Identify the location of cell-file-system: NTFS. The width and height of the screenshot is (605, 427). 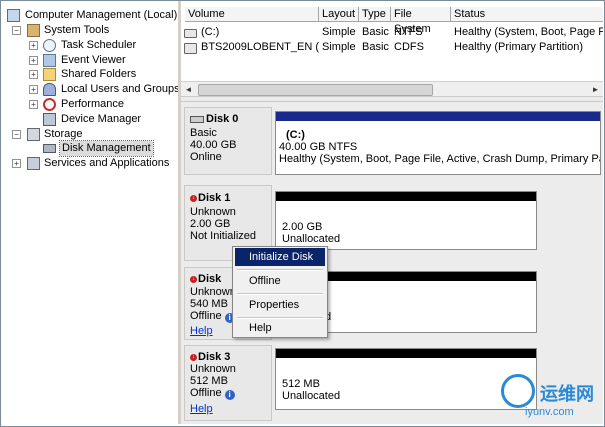
(408, 32).